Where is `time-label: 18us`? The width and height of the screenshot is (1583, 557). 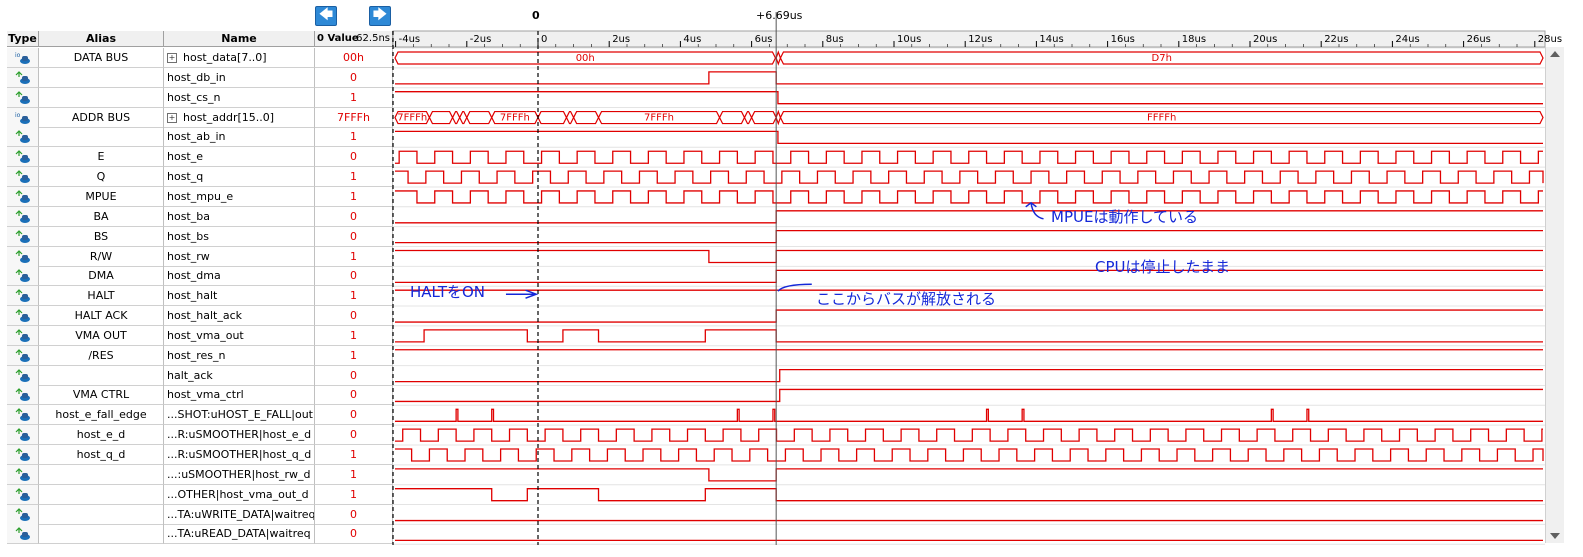 time-label: 18us is located at coordinates (1194, 39).